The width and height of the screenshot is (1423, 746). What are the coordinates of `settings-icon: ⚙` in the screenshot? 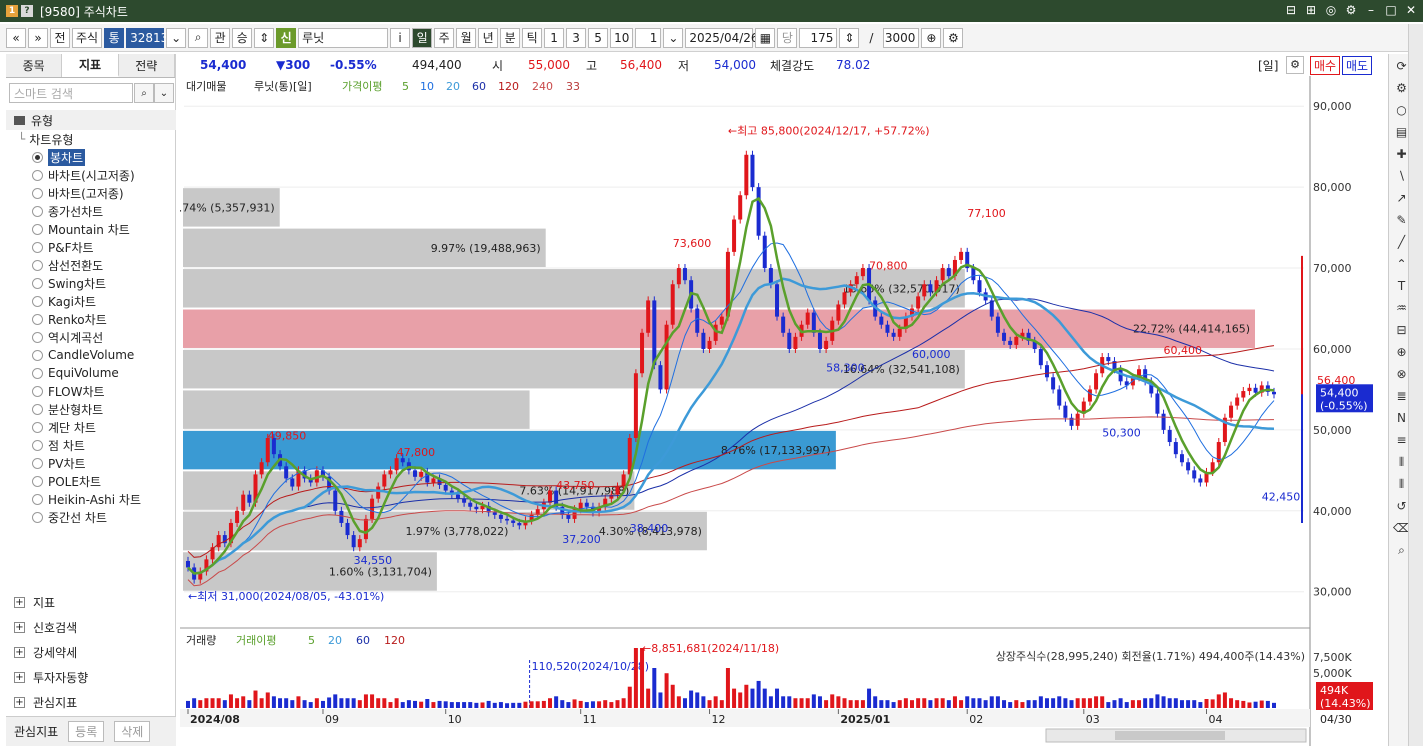 It's located at (953, 37).